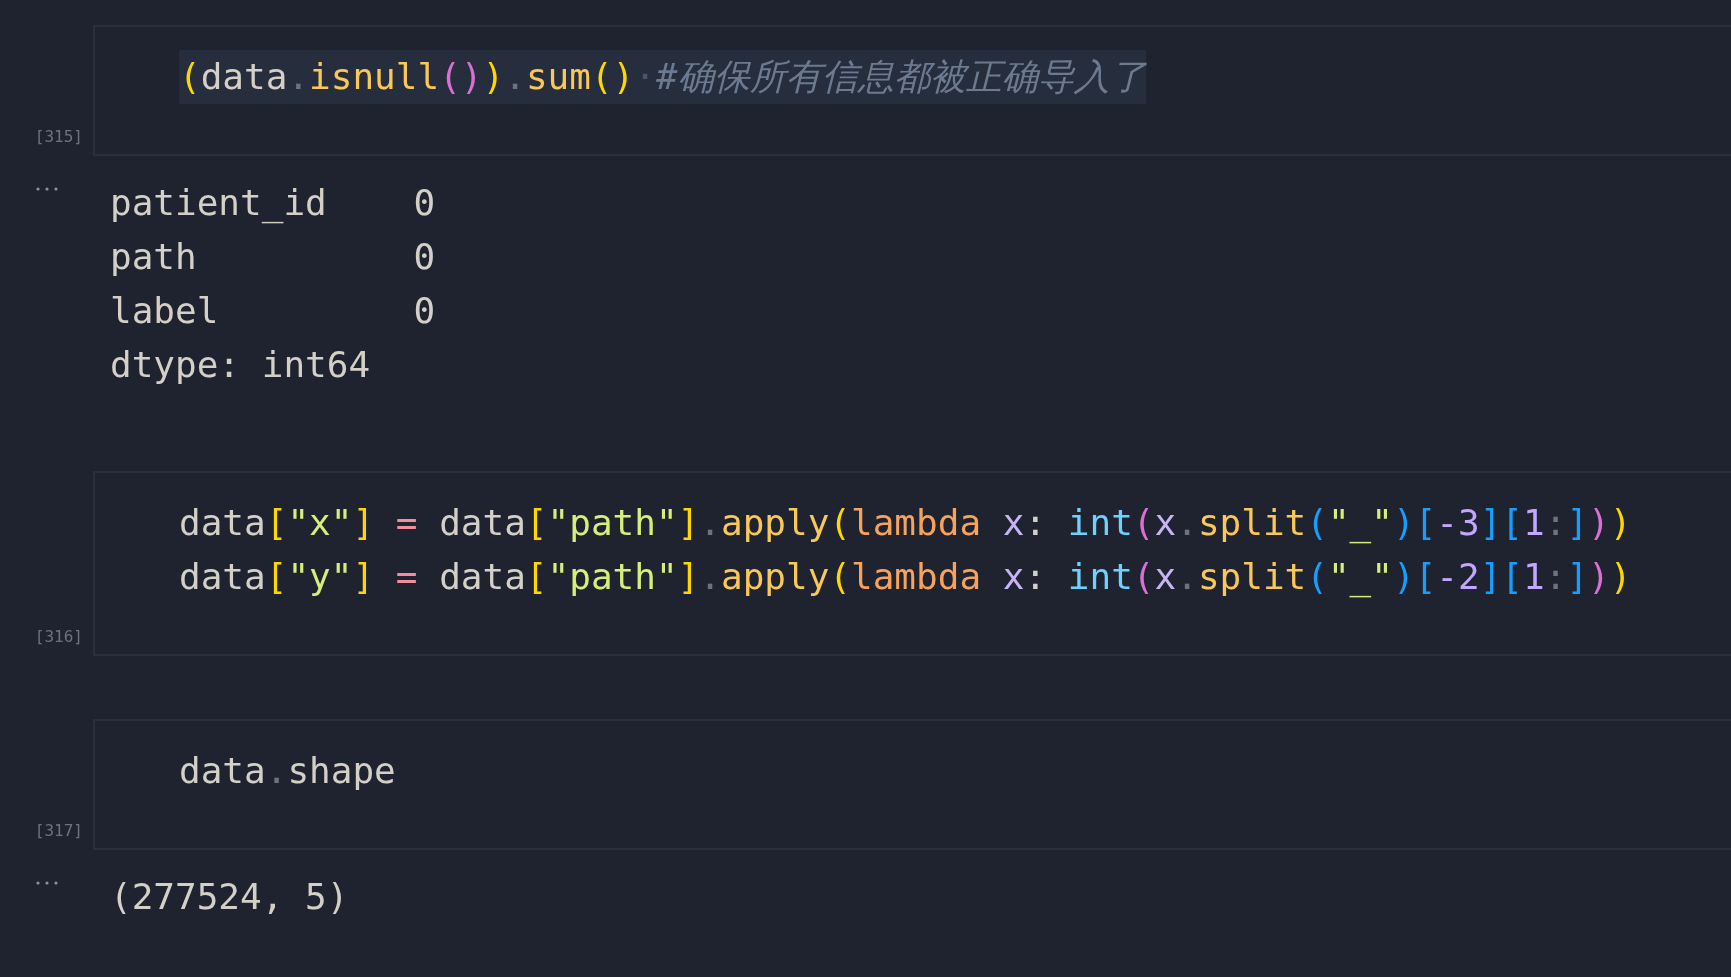  Describe the element at coordinates (58, 831) in the screenshot. I see `execution-count: [317]` at that location.